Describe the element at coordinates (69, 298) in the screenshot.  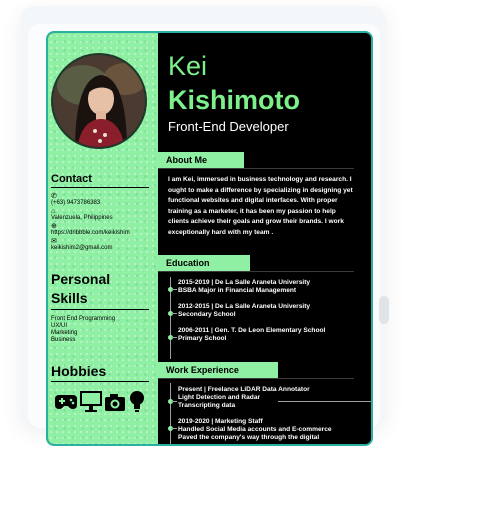
I see `skills-heading-line2: Skills` at that location.